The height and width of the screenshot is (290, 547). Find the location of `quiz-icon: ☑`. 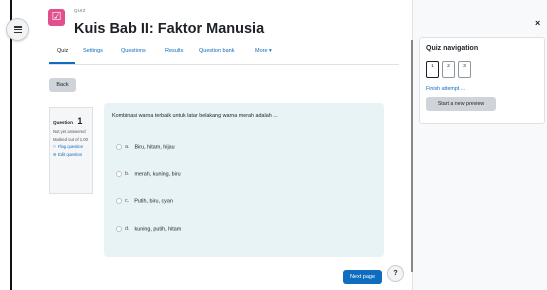

quiz-icon: ☑ is located at coordinates (56, 17).